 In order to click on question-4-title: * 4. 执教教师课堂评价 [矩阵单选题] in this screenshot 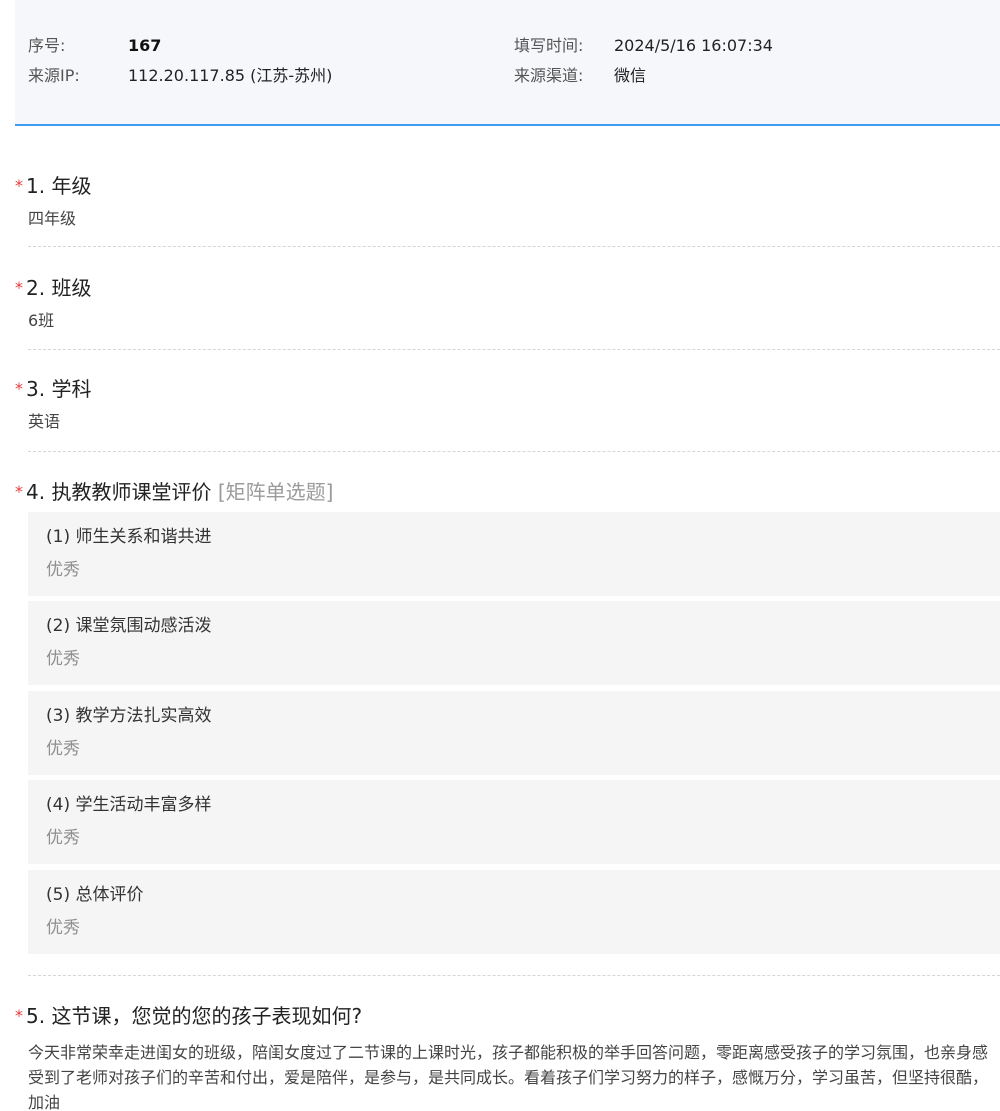, I will do `click(174, 492)`.